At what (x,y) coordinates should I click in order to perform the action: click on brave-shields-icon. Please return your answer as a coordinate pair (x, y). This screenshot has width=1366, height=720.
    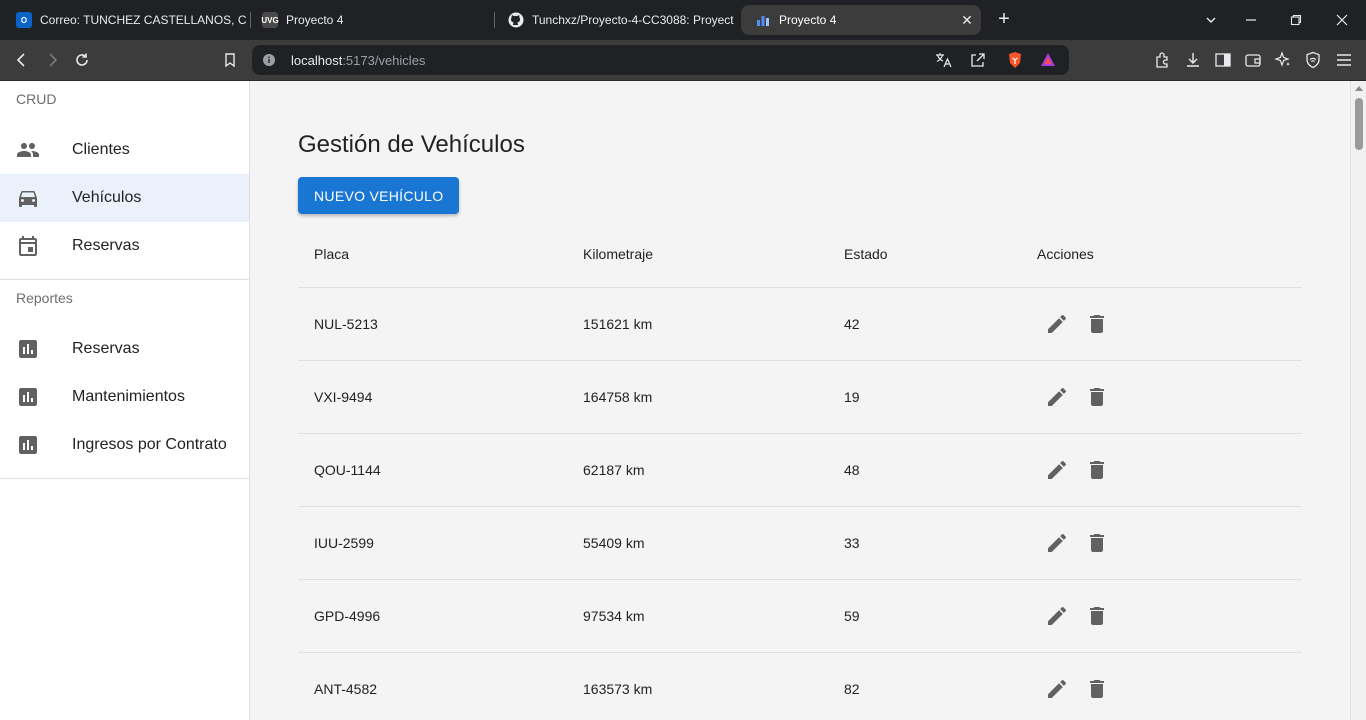
    Looking at the image, I should click on (1015, 62).